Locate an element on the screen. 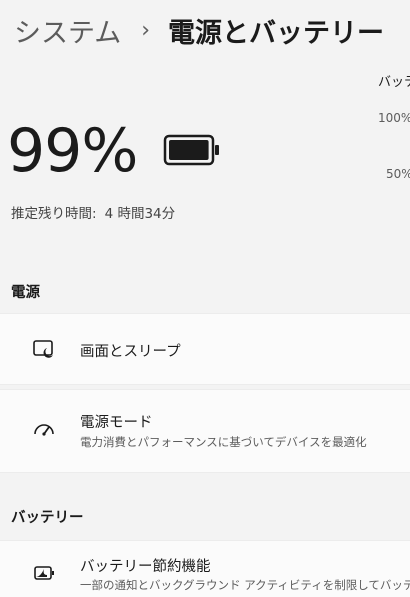 This screenshot has width=410, height=597. remaining-time-value: 4 時間34分 is located at coordinates (140, 214).